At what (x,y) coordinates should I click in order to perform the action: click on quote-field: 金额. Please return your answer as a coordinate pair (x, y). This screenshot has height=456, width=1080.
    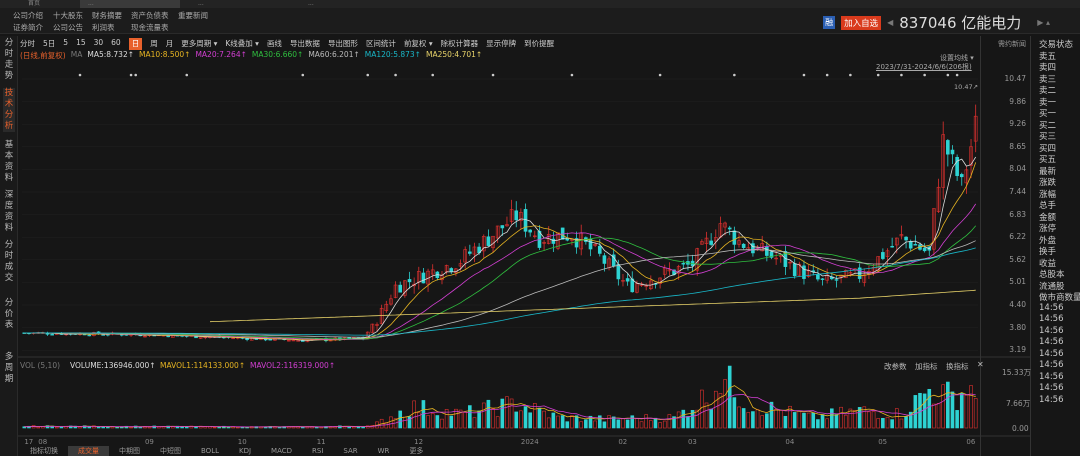
    Looking at the image, I should click on (1048, 217).